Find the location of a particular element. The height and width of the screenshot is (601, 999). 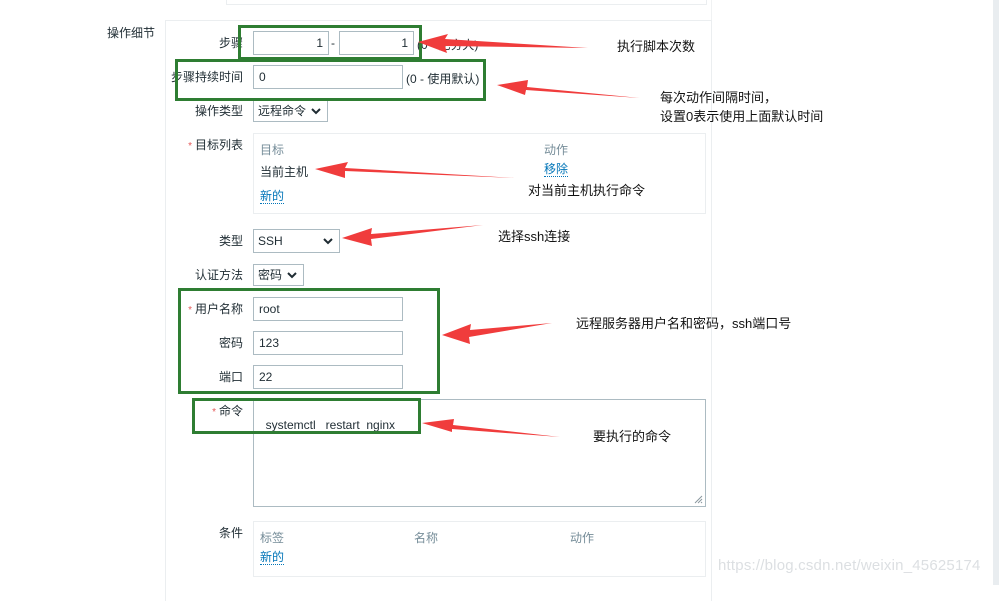

annotation-type-note: 选择ssh连接 is located at coordinates (534, 236).